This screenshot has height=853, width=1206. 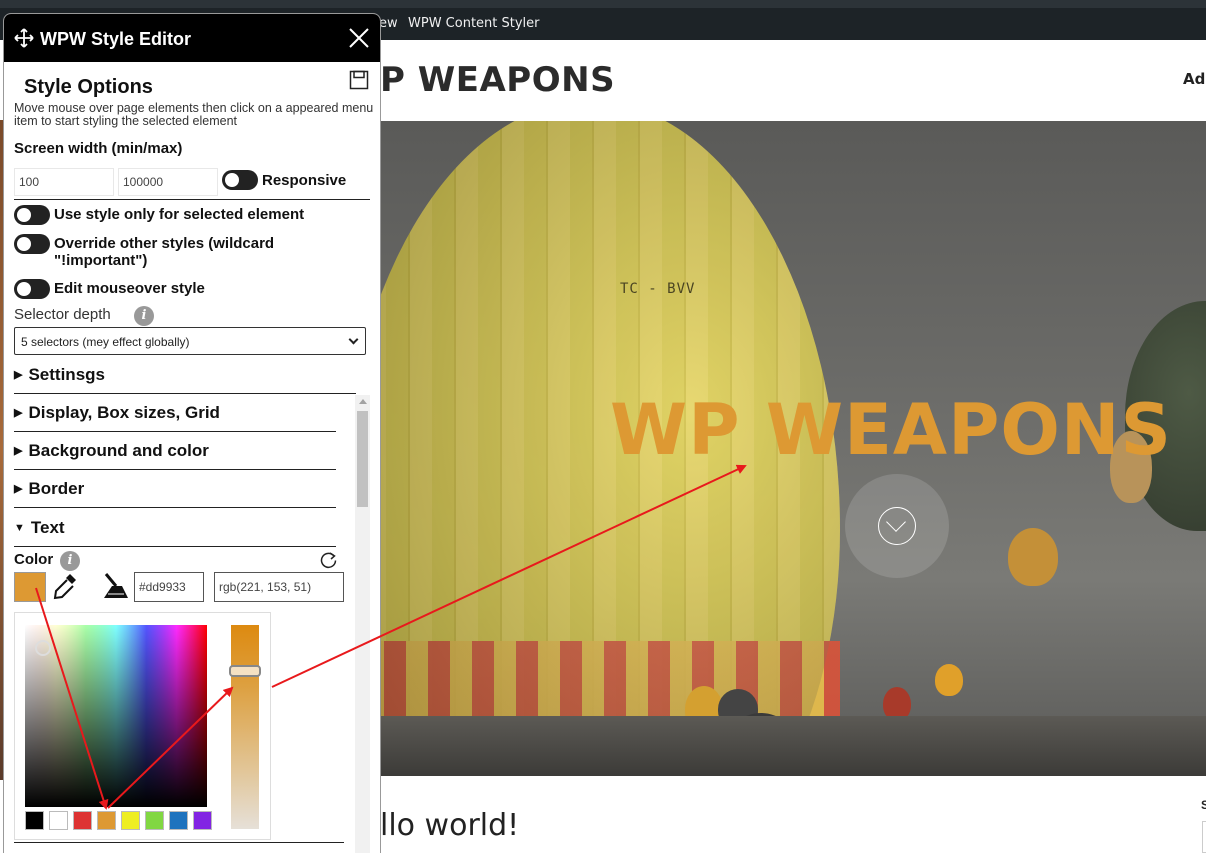 What do you see at coordinates (43, 648) in the screenshot?
I see `color-cursor` at bounding box center [43, 648].